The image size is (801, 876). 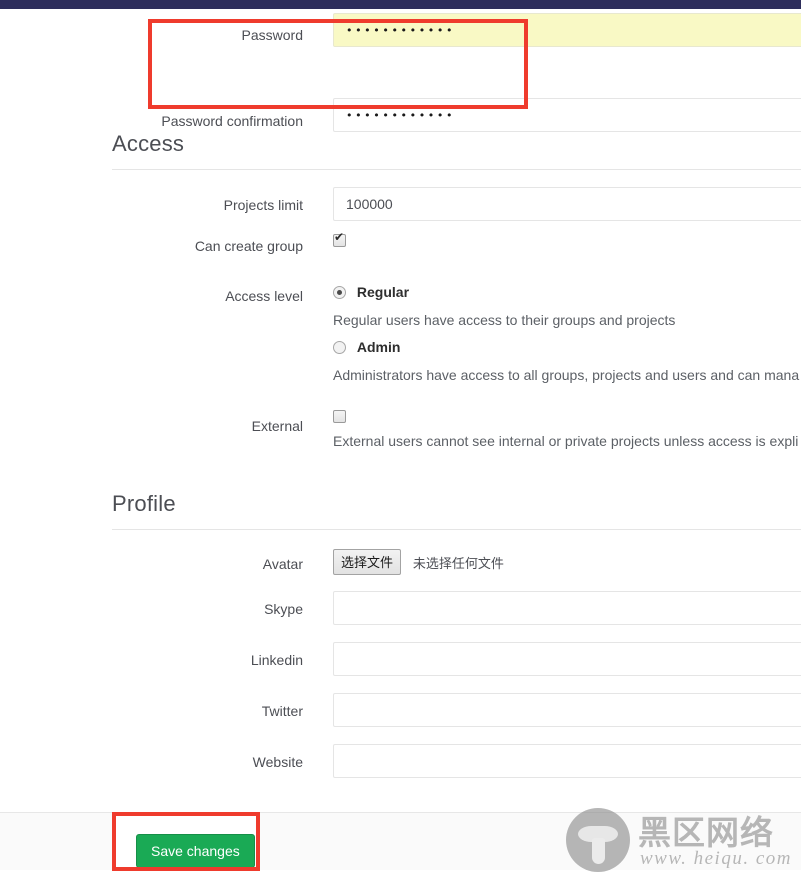 What do you see at coordinates (400, 94) in the screenshot?
I see `form-row-password-confirmation: Password confirmation ••••••••••••` at bounding box center [400, 94].